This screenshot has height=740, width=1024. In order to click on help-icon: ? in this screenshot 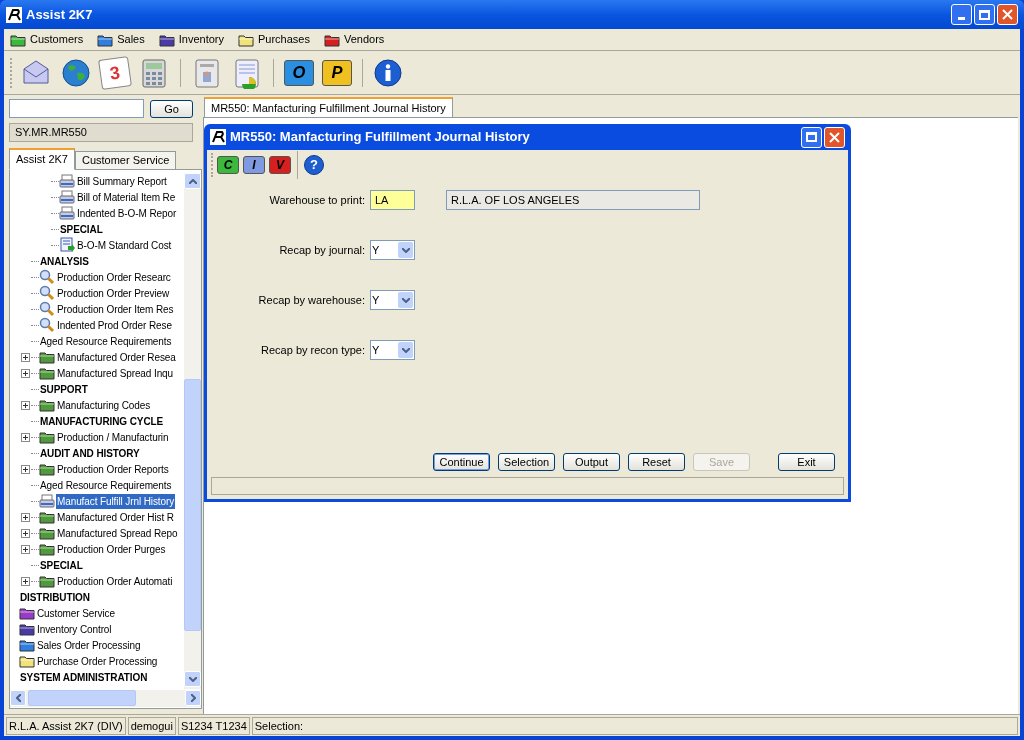, I will do `click(314, 165)`.